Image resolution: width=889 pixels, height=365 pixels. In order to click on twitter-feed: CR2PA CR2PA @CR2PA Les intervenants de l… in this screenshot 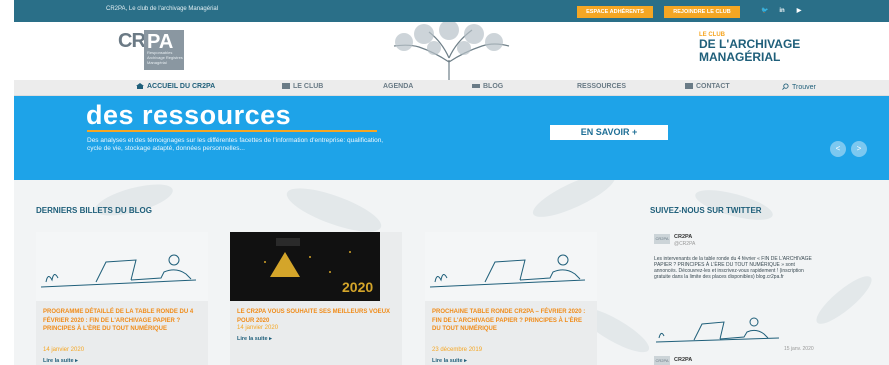, I will do `click(734, 298)`.